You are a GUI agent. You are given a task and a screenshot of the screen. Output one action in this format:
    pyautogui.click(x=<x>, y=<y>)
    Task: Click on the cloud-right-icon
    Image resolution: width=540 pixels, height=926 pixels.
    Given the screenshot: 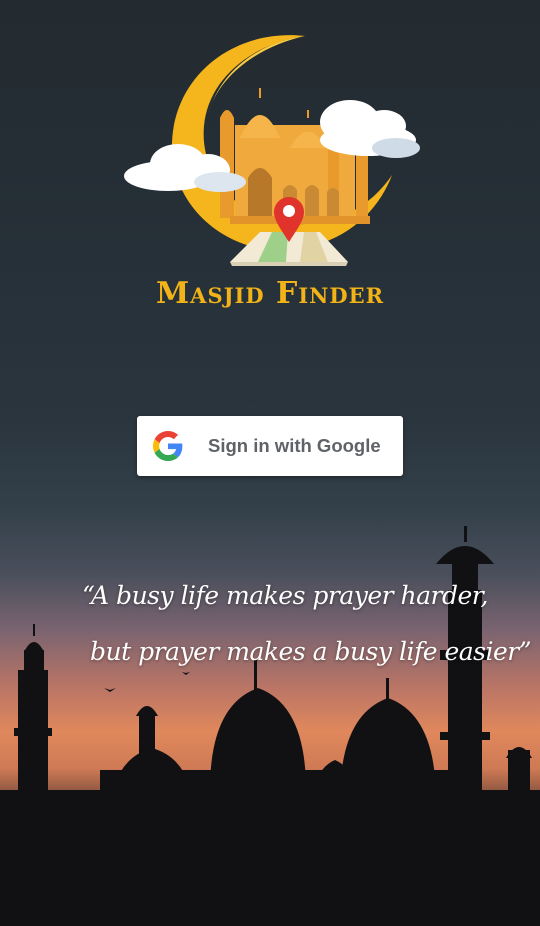 What is the action you would take?
    pyautogui.click(x=370, y=129)
    